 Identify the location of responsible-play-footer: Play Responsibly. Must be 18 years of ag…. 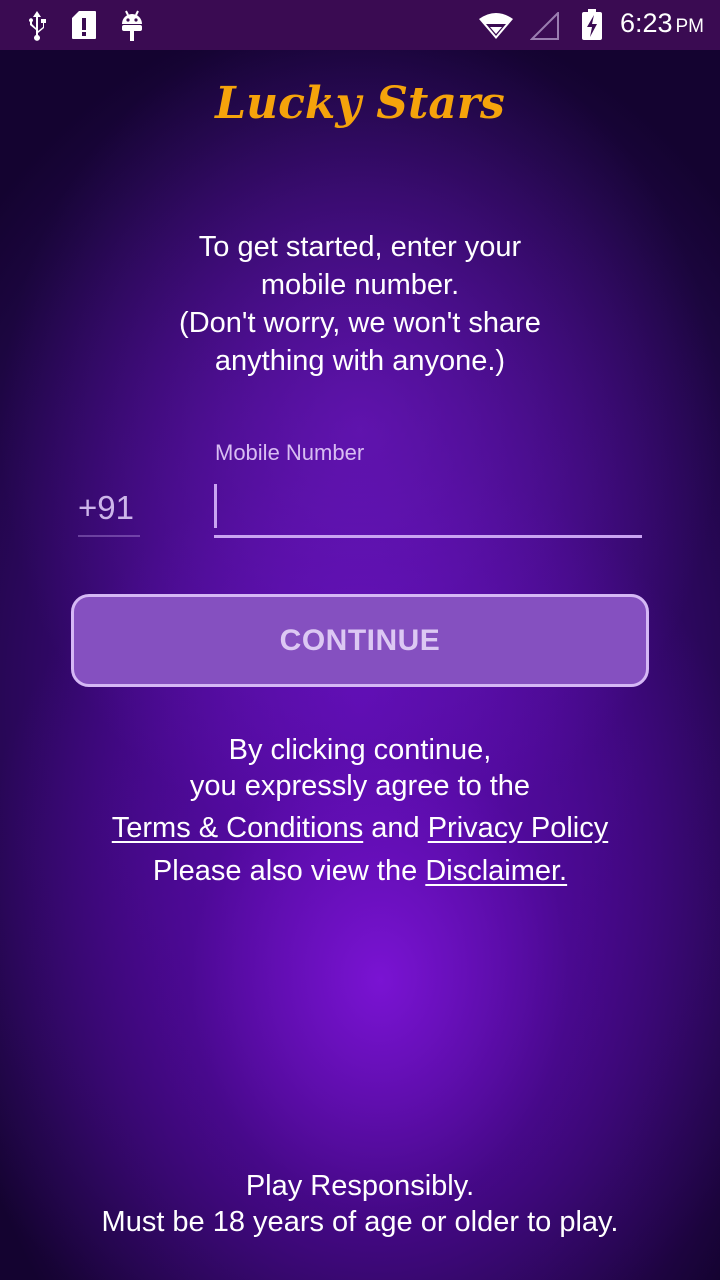
(360, 1204).